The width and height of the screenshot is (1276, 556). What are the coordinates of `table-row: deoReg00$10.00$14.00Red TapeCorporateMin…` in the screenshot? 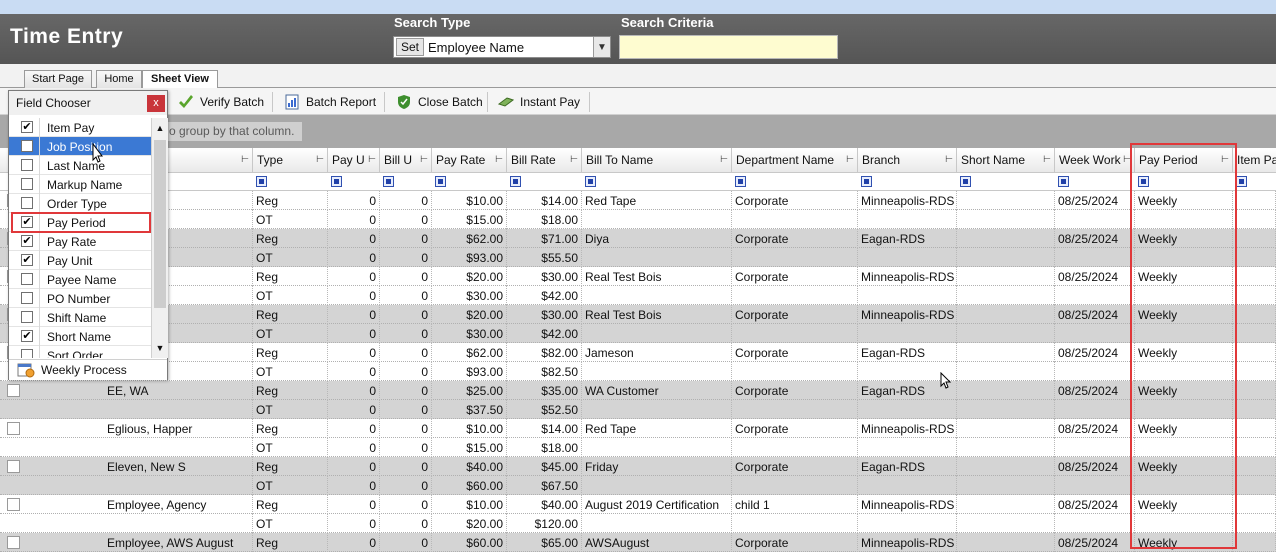 It's located at (638, 200).